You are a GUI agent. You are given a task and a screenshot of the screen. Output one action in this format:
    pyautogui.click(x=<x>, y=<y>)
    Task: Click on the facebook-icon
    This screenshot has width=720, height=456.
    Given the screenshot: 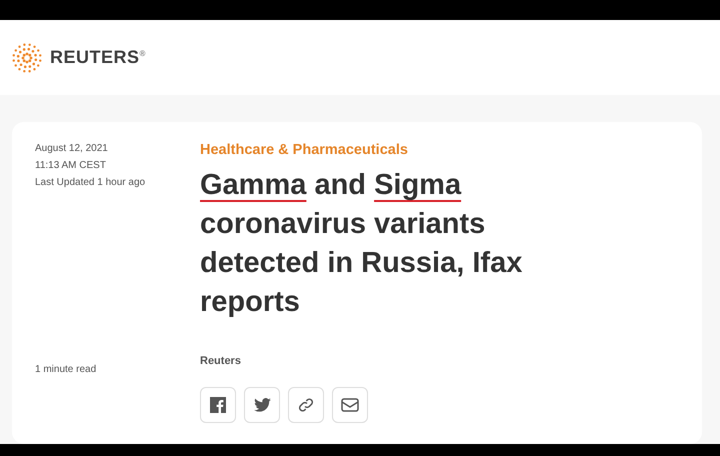 What is the action you would take?
    pyautogui.click(x=218, y=404)
    